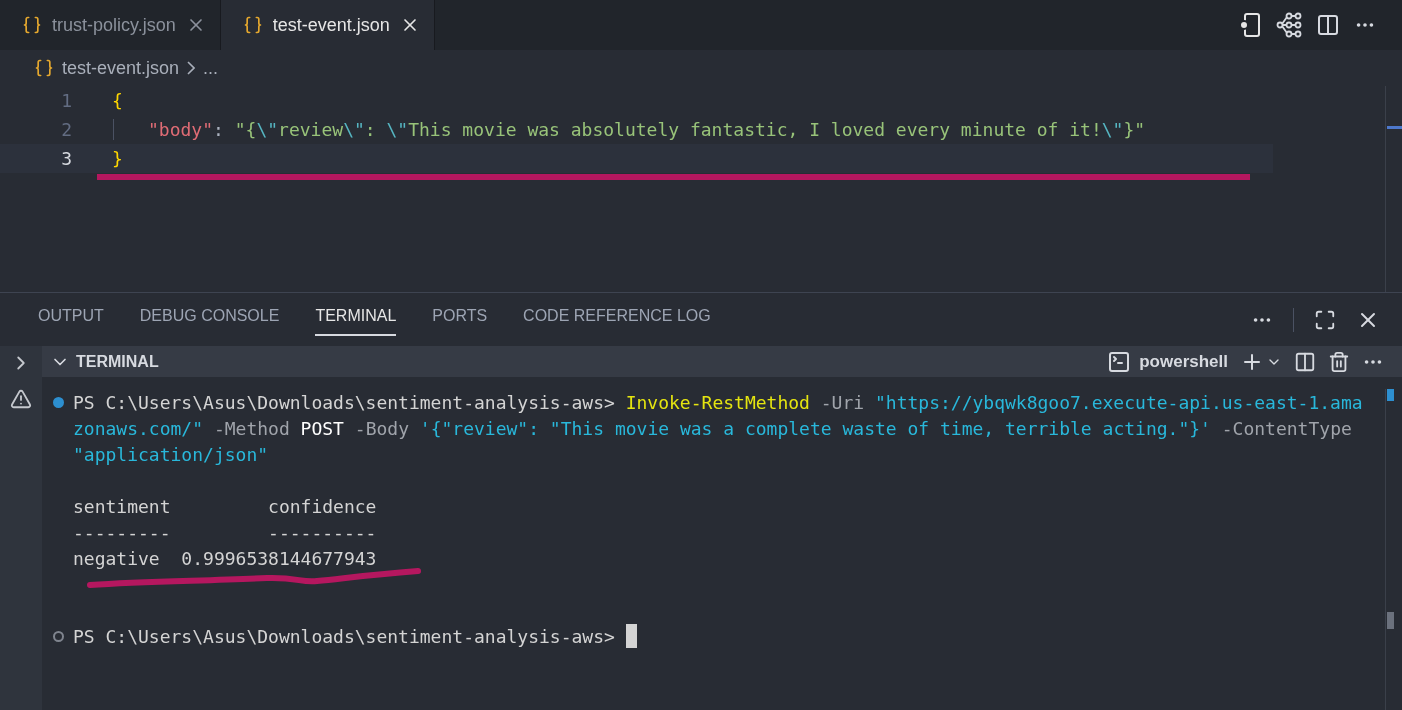 This screenshot has width=1402, height=710. Describe the element at coordinates (1119, 361) in the screenshot. I see `terminal-icon` at that location.